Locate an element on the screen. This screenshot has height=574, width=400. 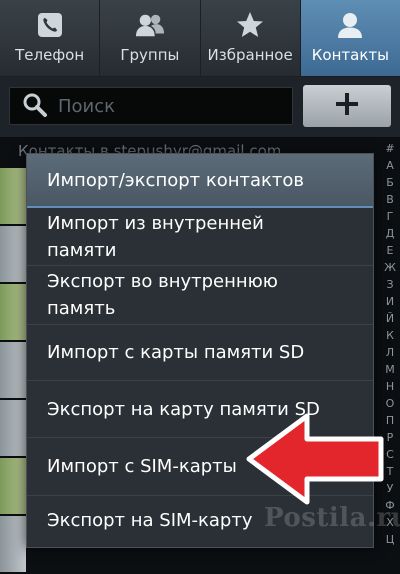
index-letter: М is located at coordinates (390, 369).